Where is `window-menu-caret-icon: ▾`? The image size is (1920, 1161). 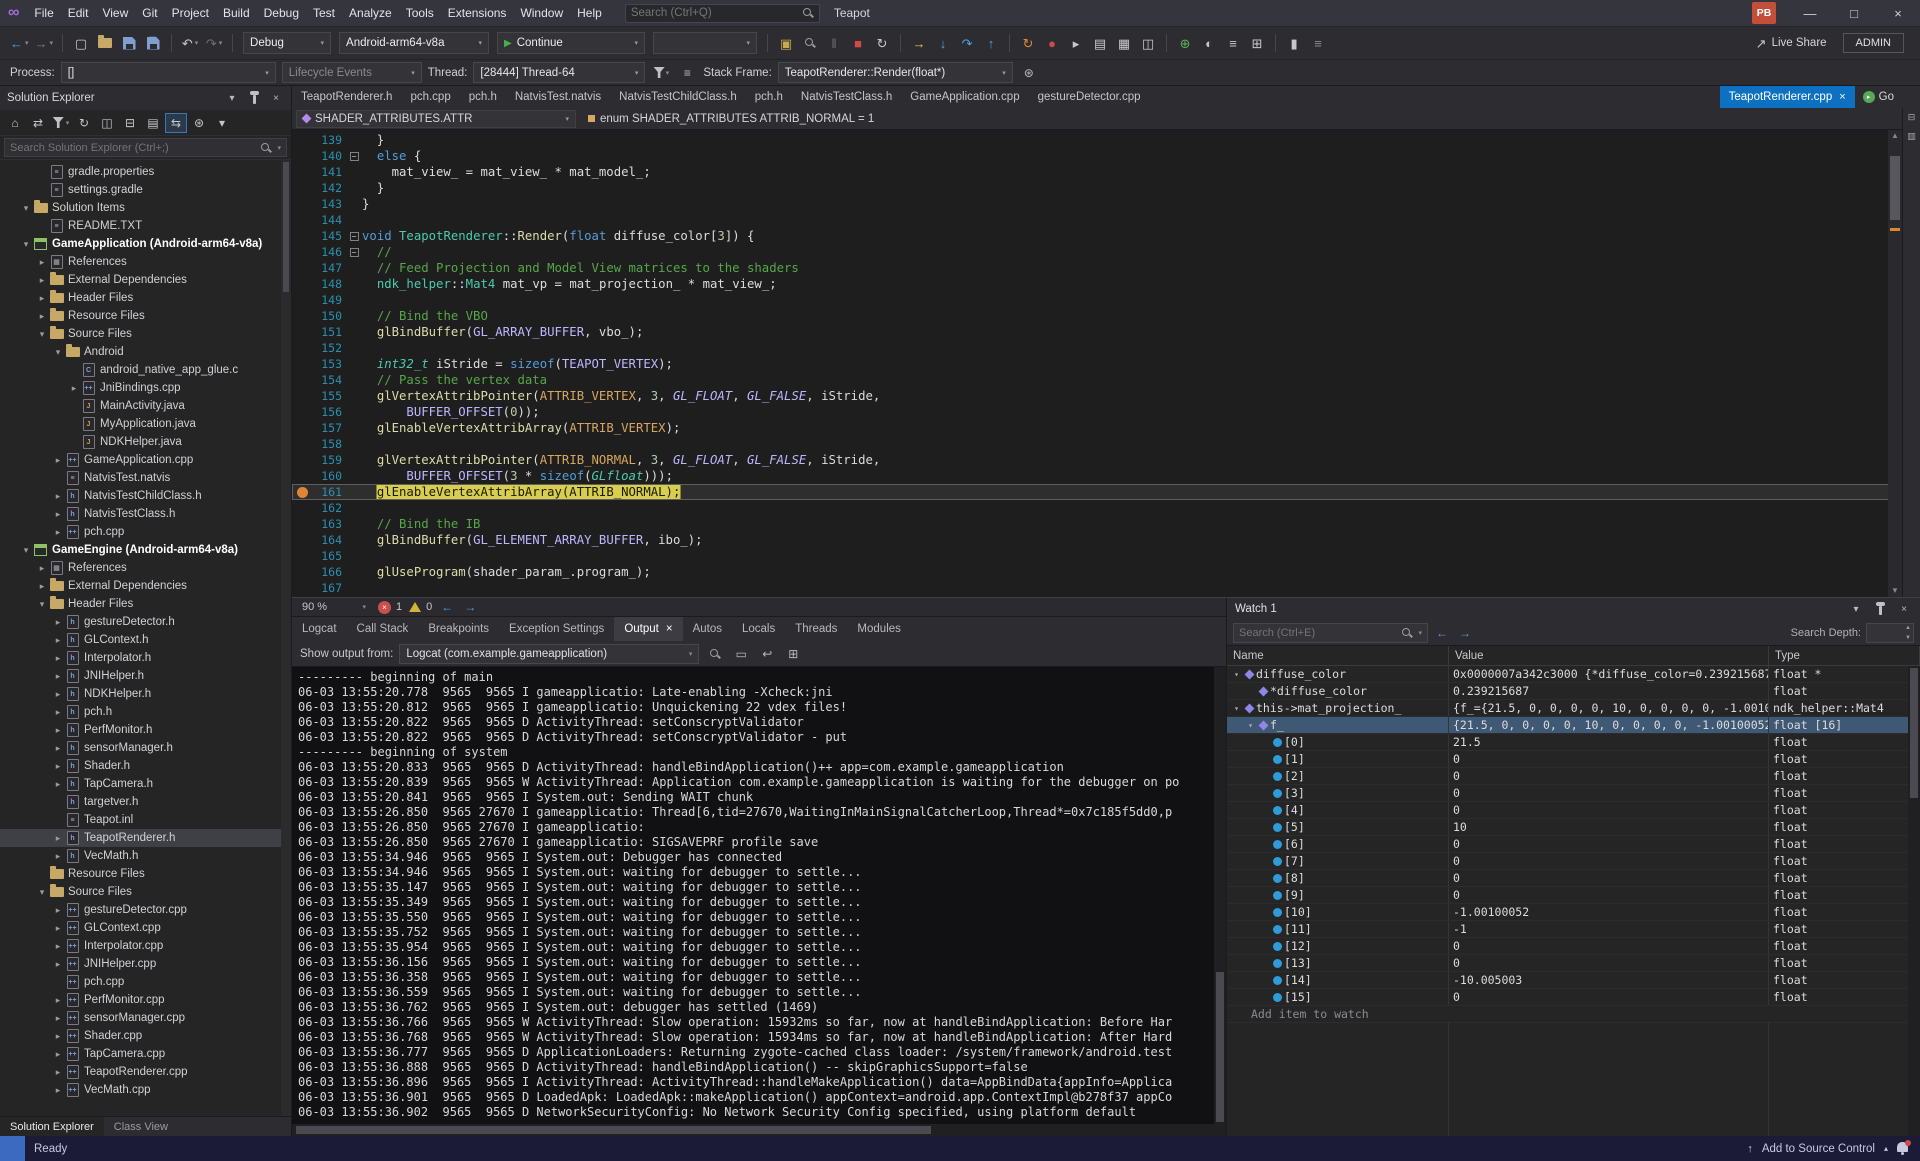
window-menu-caret-icon: ▾ is located at coordinates (1856, 609).